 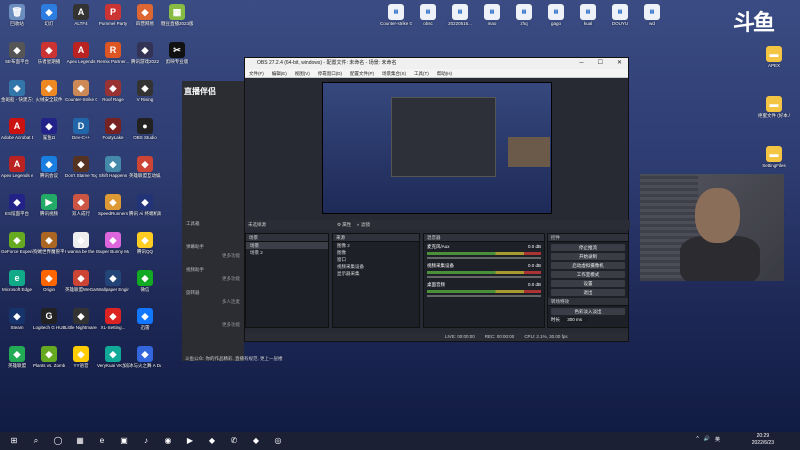 What do you see at coordinates (278, 441) in the screenshot?
I see `taskbar-app-icon: ◎` at bounding box center [278, 441].